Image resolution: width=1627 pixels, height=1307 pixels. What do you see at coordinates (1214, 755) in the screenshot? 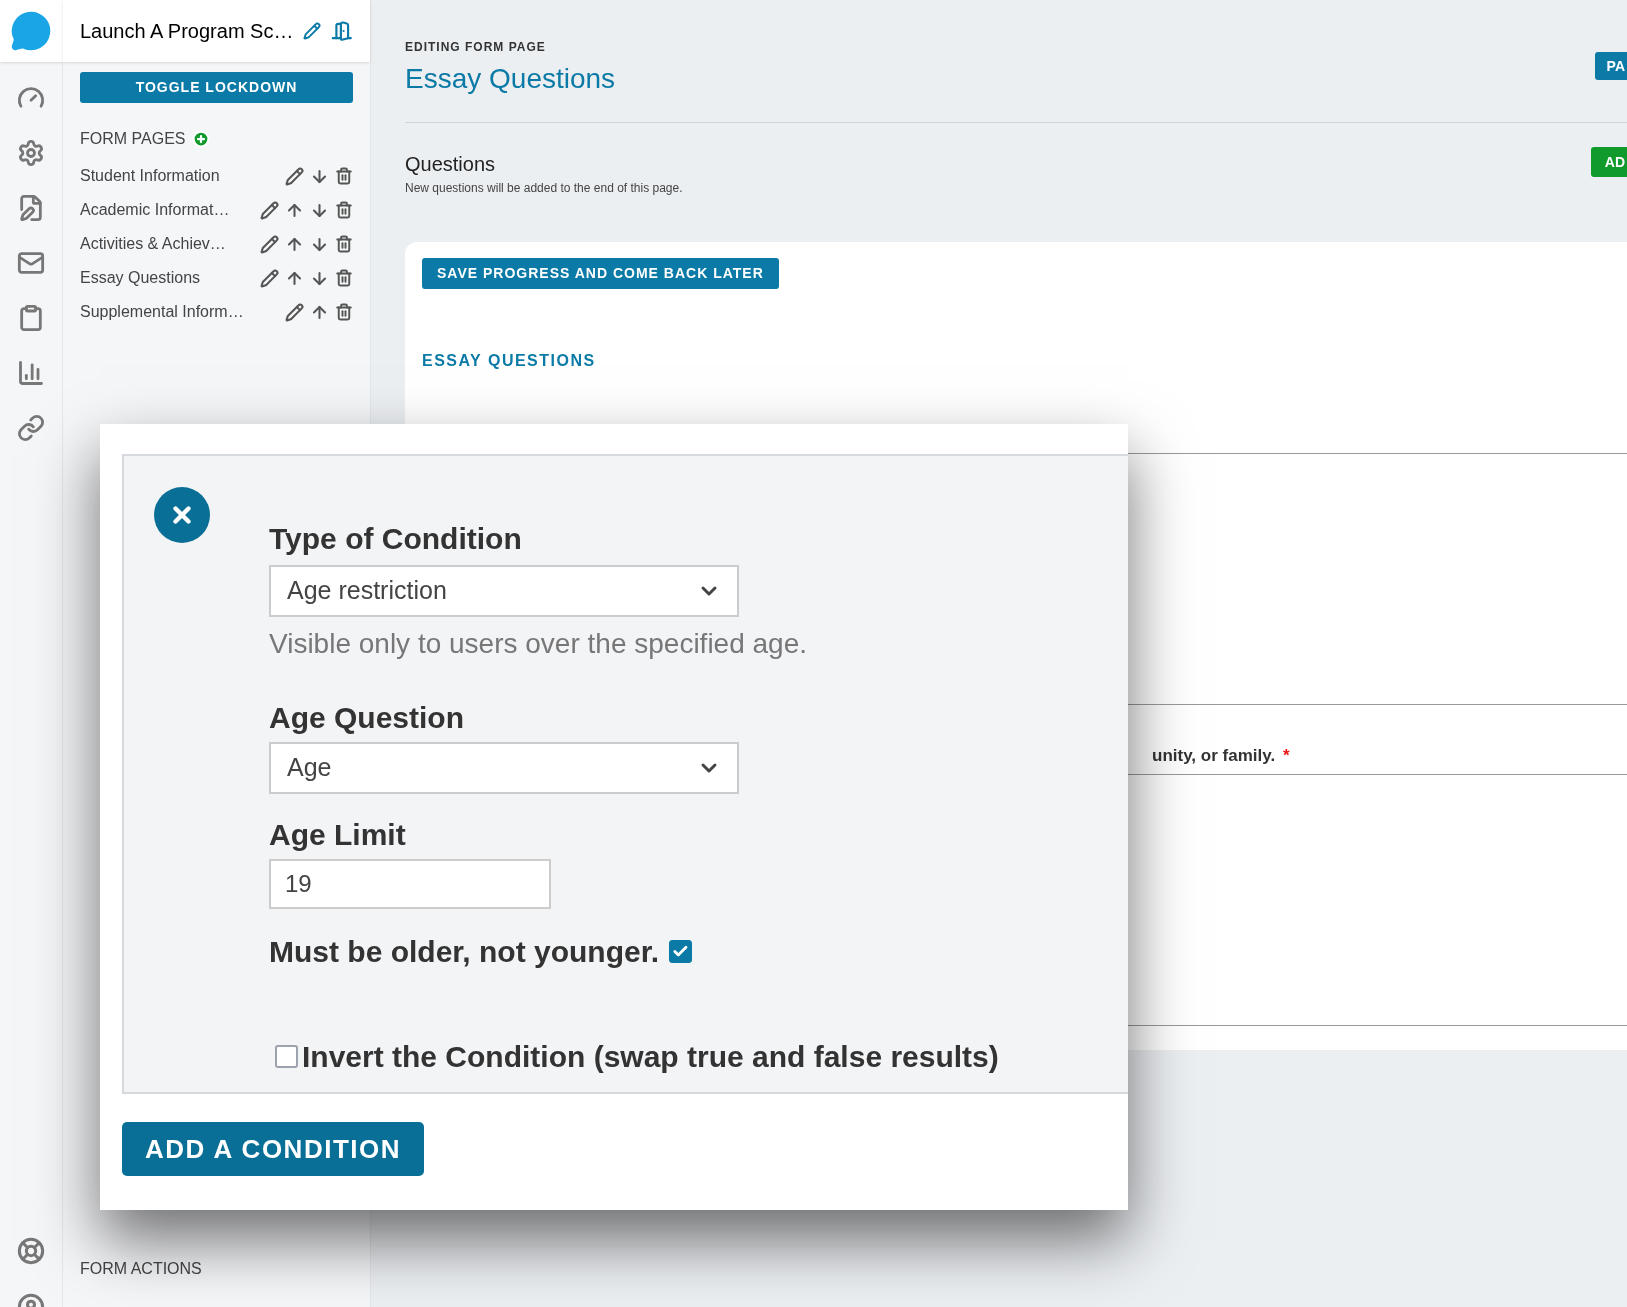
I see `question-label: unity, or family.` at bounding box center [1214, 755].